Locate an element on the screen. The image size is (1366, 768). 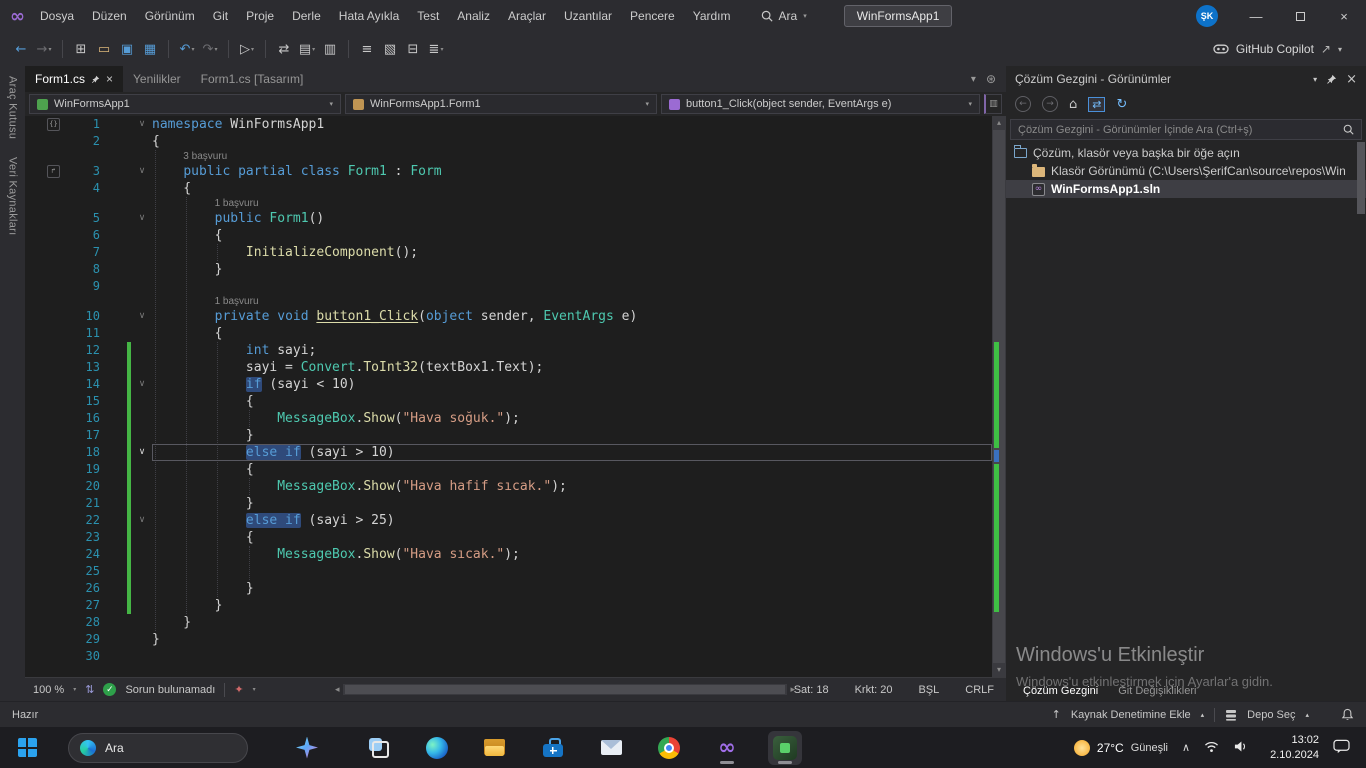
scroll-up-icon: ▴ is located at coordinates (999, 123).